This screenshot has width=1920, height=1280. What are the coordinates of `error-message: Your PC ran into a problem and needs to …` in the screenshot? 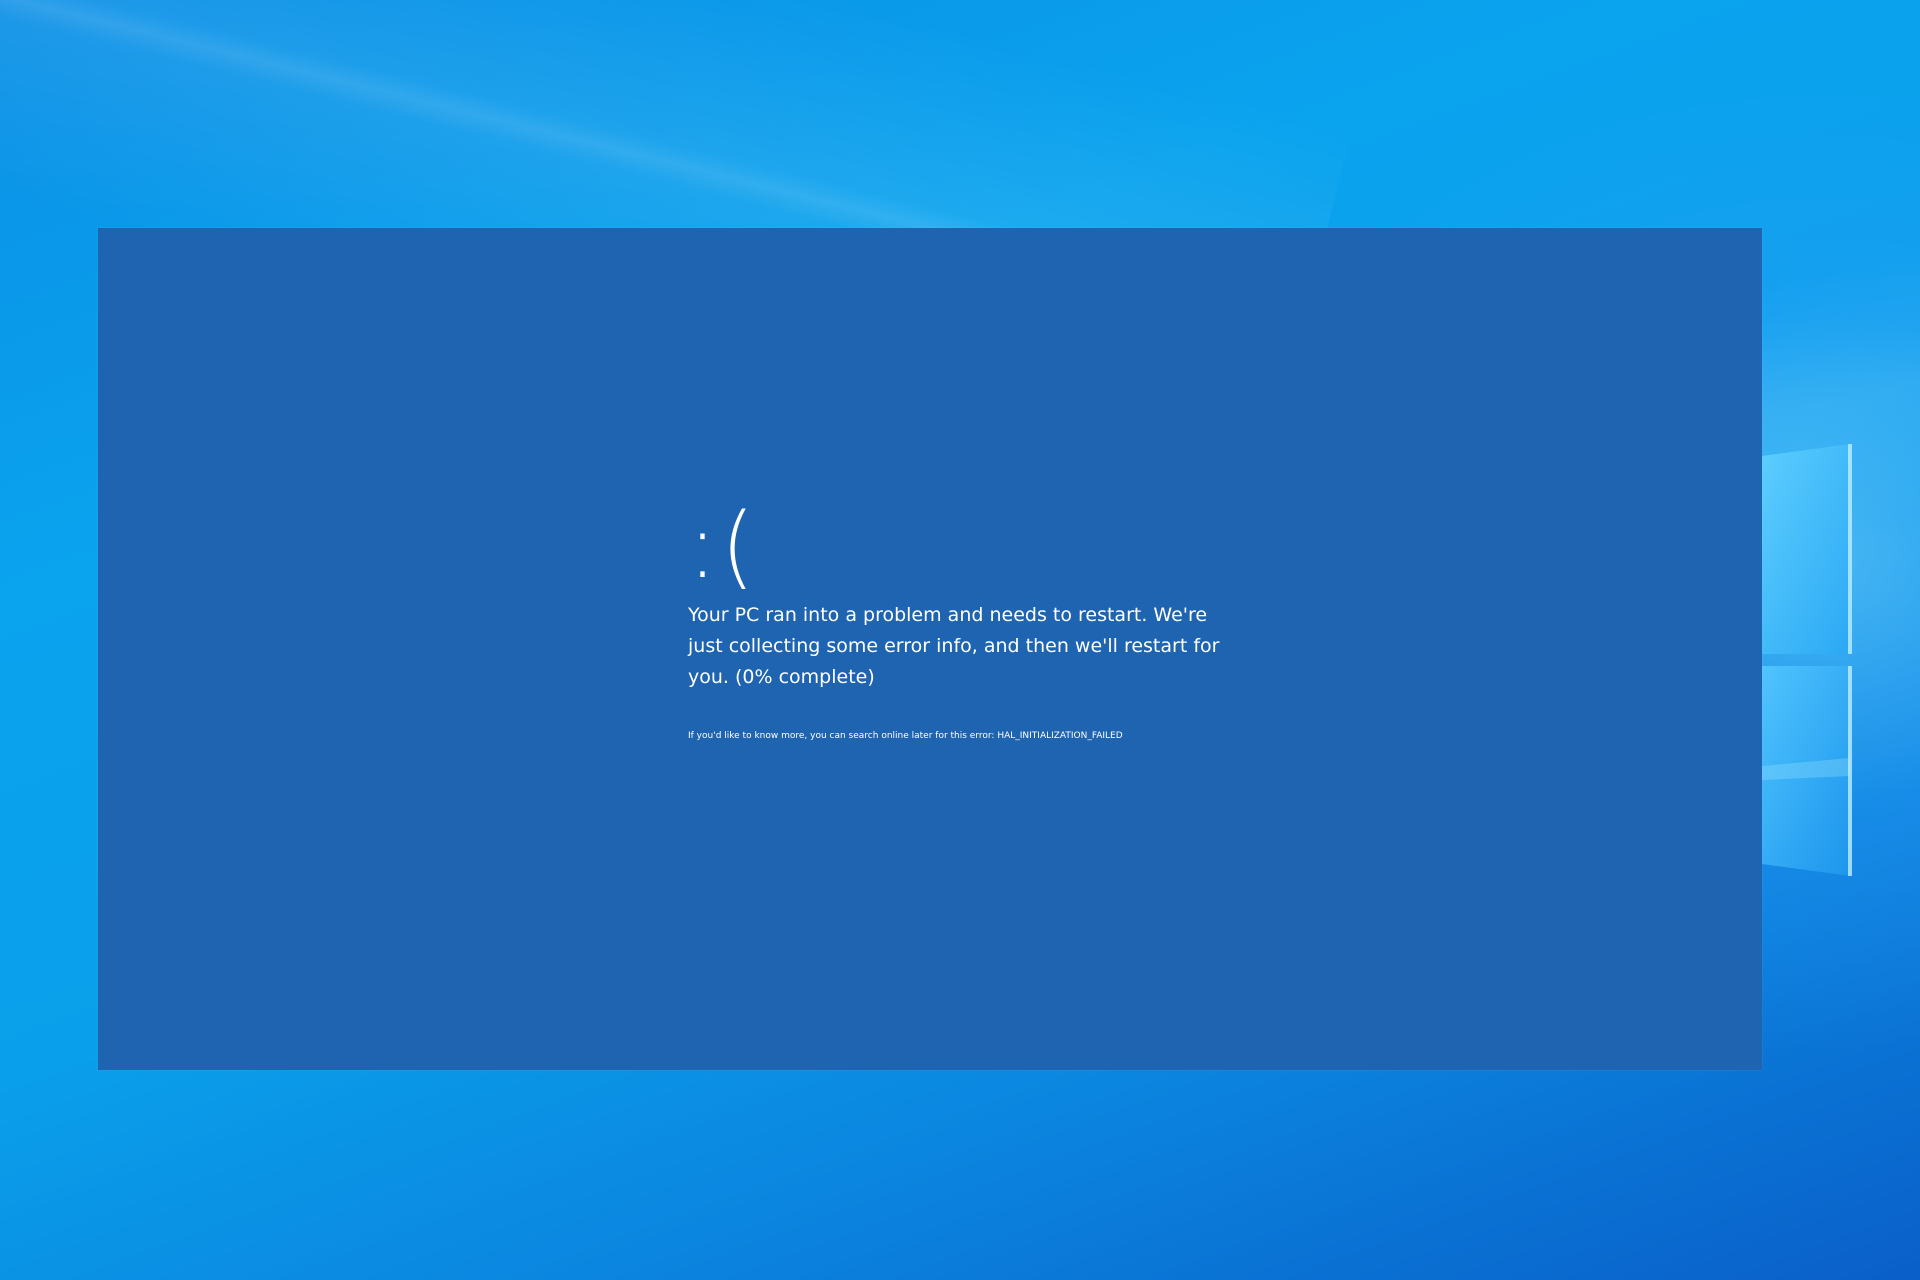 It's located at (954, 646).